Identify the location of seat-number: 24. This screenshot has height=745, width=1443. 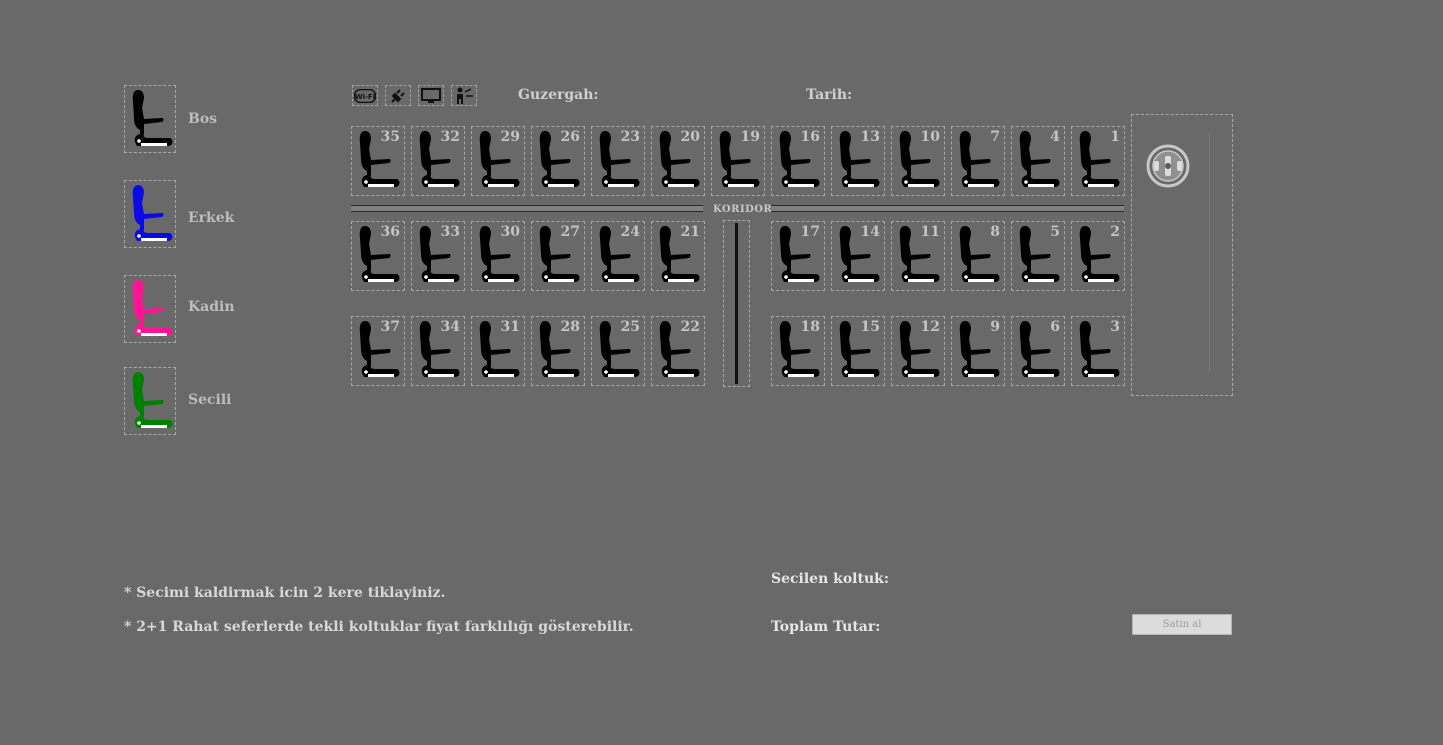
(630, 232).